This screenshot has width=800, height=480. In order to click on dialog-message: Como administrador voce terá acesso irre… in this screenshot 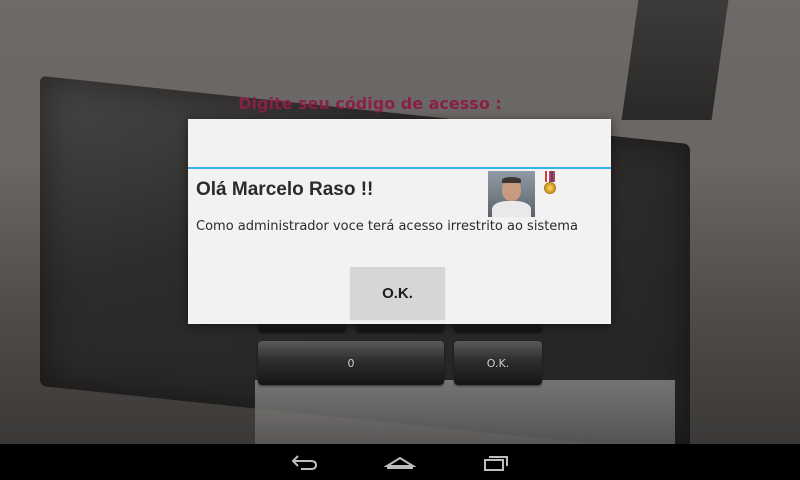, I will do `click(387, 226)`.